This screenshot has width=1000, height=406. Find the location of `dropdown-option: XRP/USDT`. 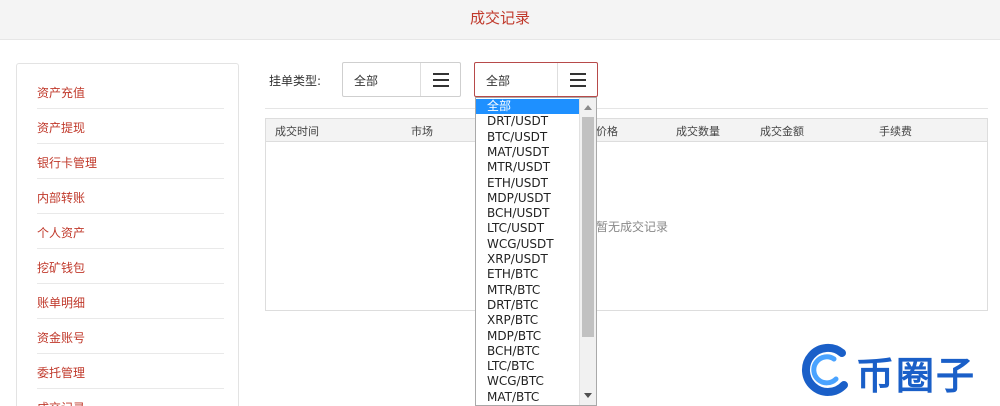

dropdown-option: XRP/USDT is located at coordinates (527, 259).